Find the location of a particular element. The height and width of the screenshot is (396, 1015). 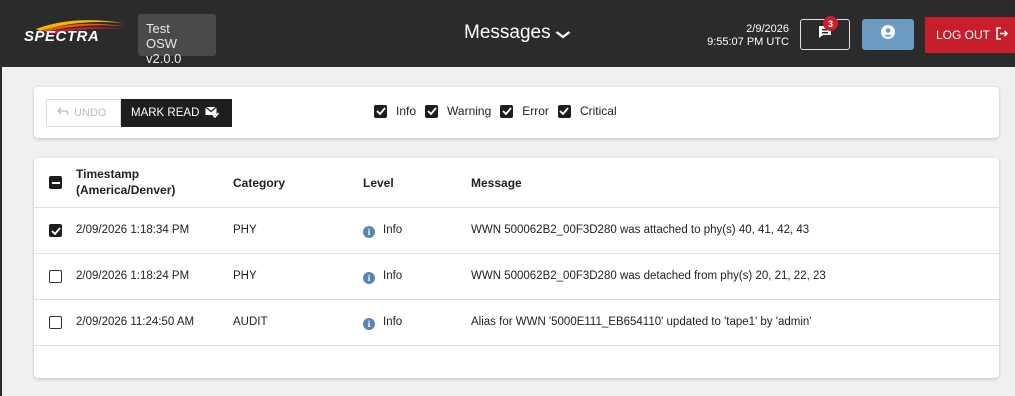

page-title-dropdown: Messages is located at coordinates (517, 33).